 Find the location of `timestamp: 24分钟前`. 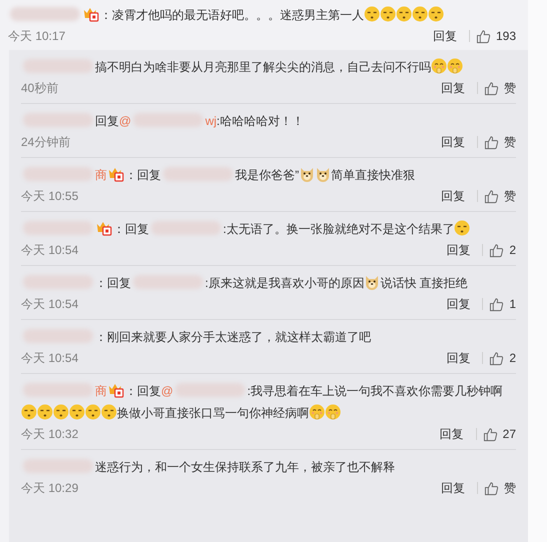

timestamp: 24分钟前 is located at coordinates (45, 142).